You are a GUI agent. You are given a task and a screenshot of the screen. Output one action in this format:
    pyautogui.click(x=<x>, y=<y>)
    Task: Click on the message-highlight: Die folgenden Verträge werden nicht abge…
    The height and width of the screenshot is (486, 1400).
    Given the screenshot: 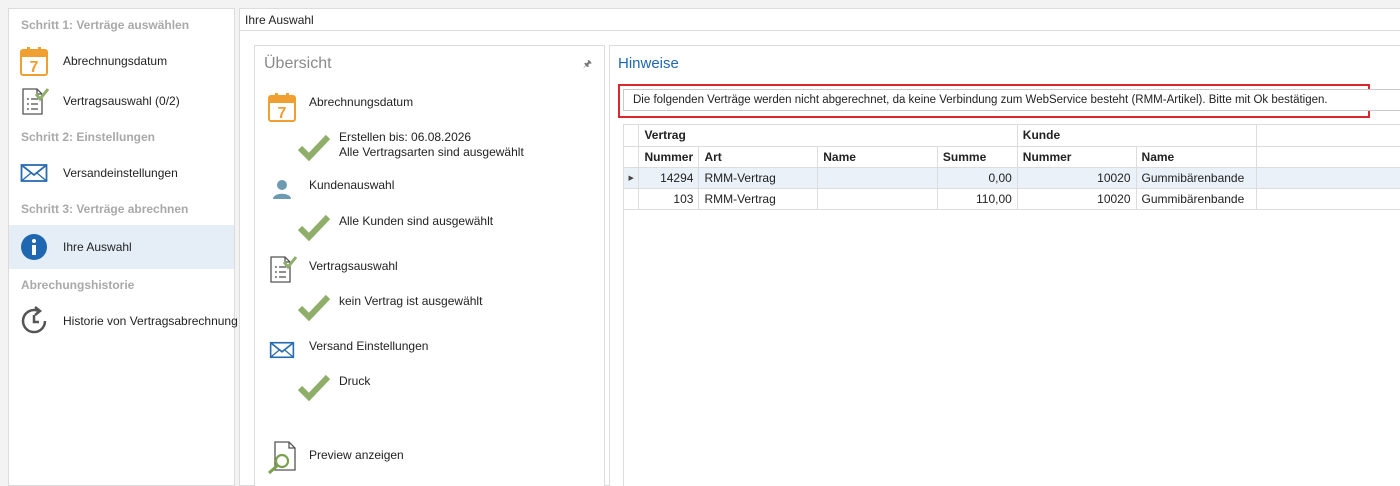 What is the action you would take?
    pyautogui.click(x=1009, y=101)
    